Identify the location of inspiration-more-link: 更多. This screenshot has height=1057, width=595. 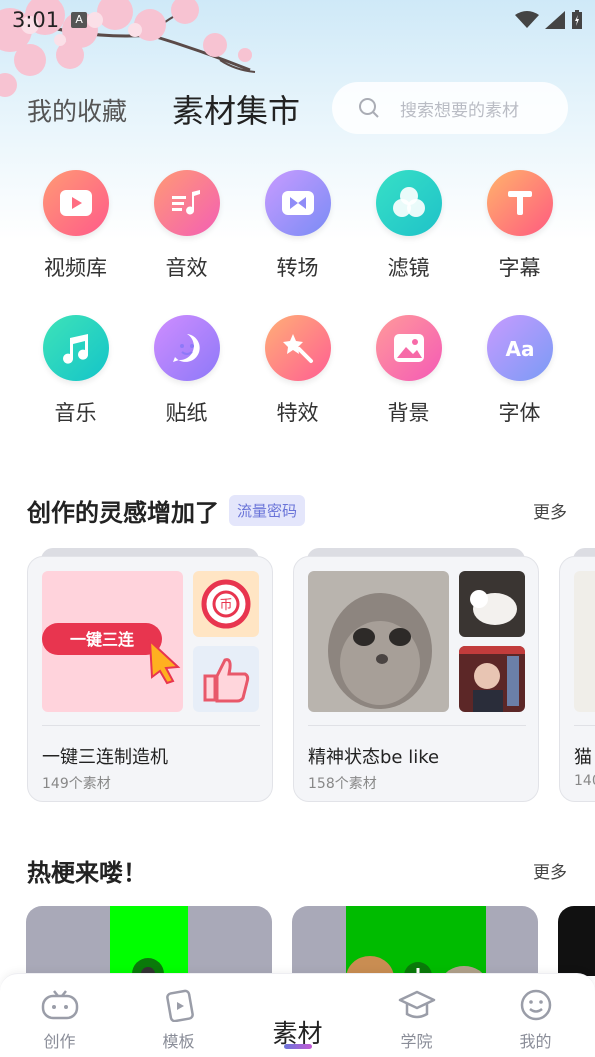
(550, 510).